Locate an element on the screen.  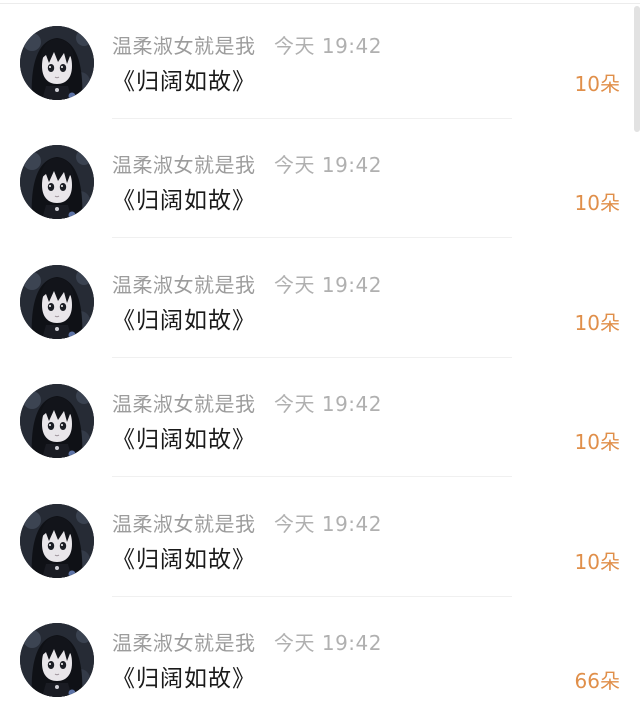
scrollbar is located at coordinates (637, 69).